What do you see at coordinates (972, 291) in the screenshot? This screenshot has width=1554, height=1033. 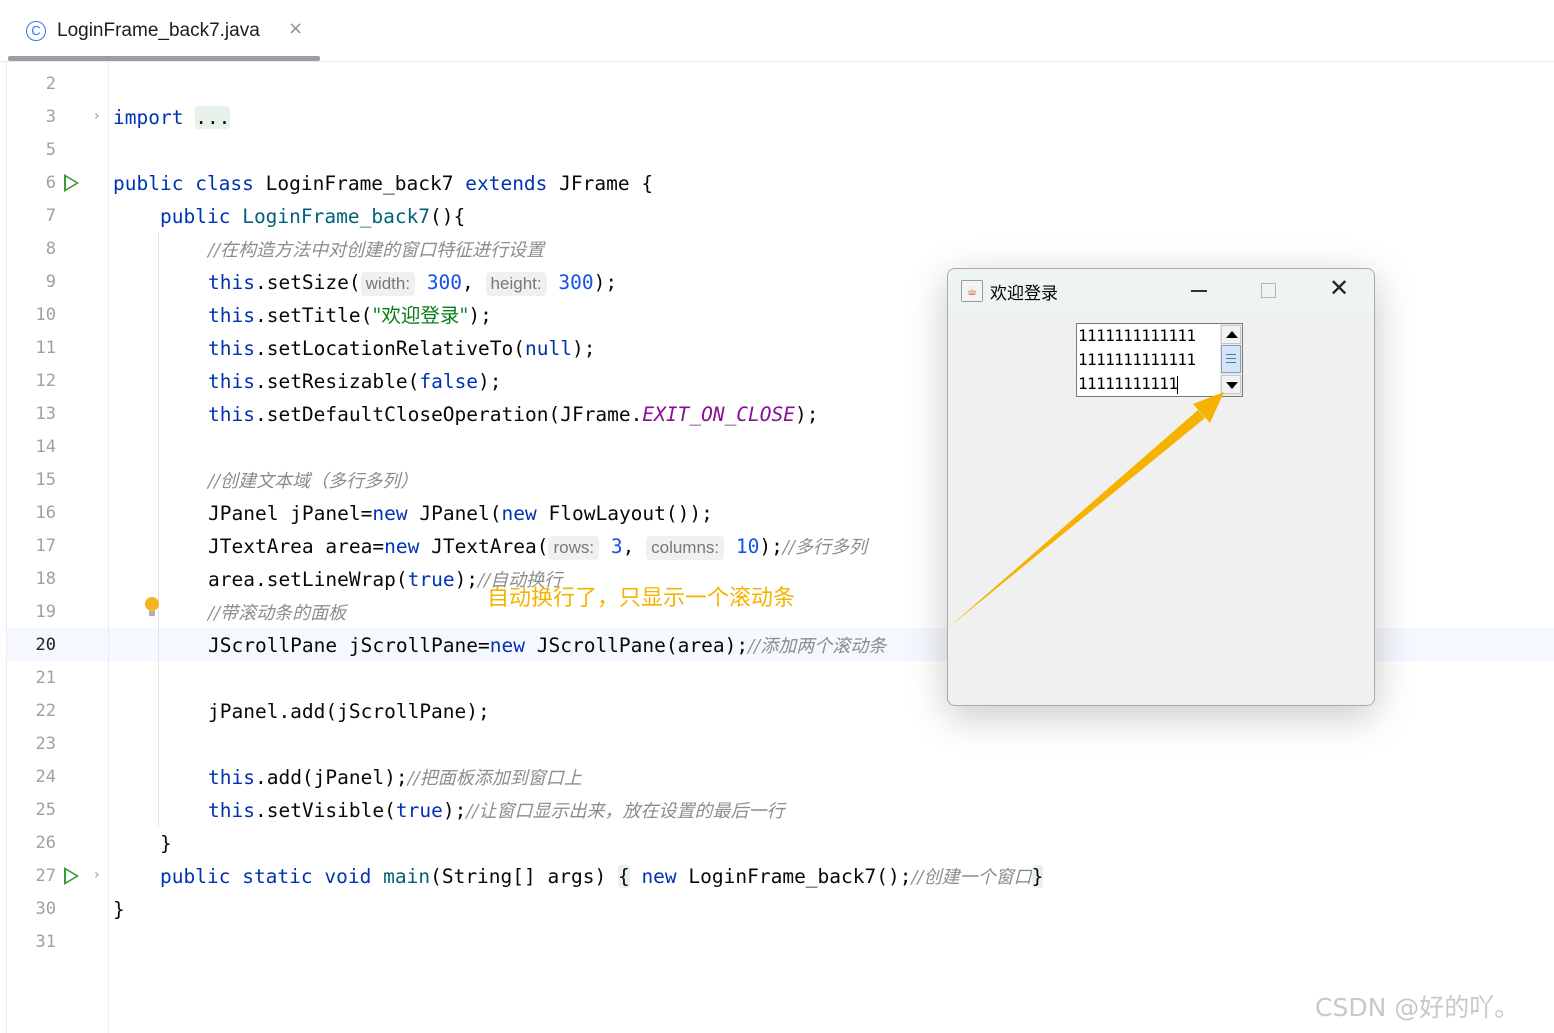 I see `java-icon: ☕` at bounding box center [972, 291].